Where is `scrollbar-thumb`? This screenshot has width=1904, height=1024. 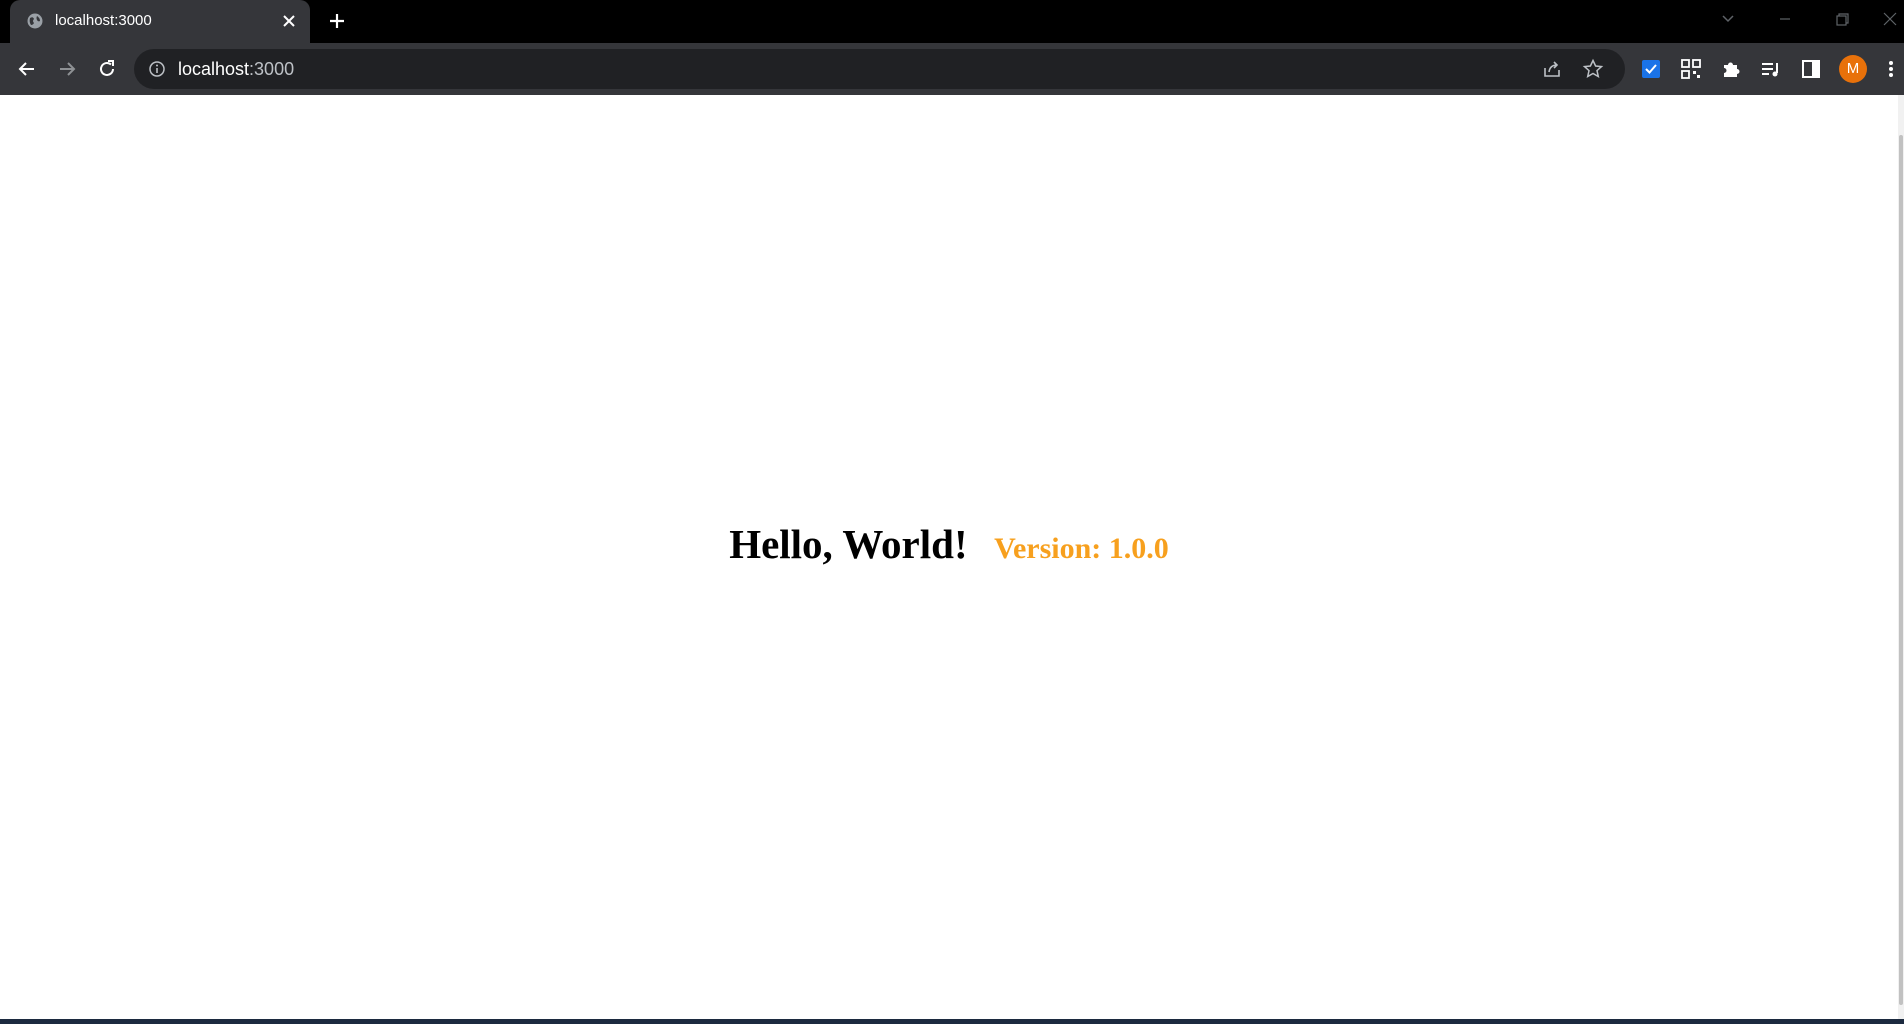 scrollbar-thumb is located at coordinates (1901, 570).